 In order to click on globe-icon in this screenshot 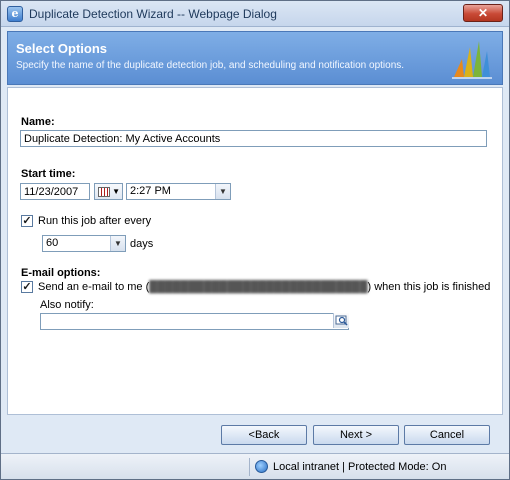, I will do `click(261, 466)`.